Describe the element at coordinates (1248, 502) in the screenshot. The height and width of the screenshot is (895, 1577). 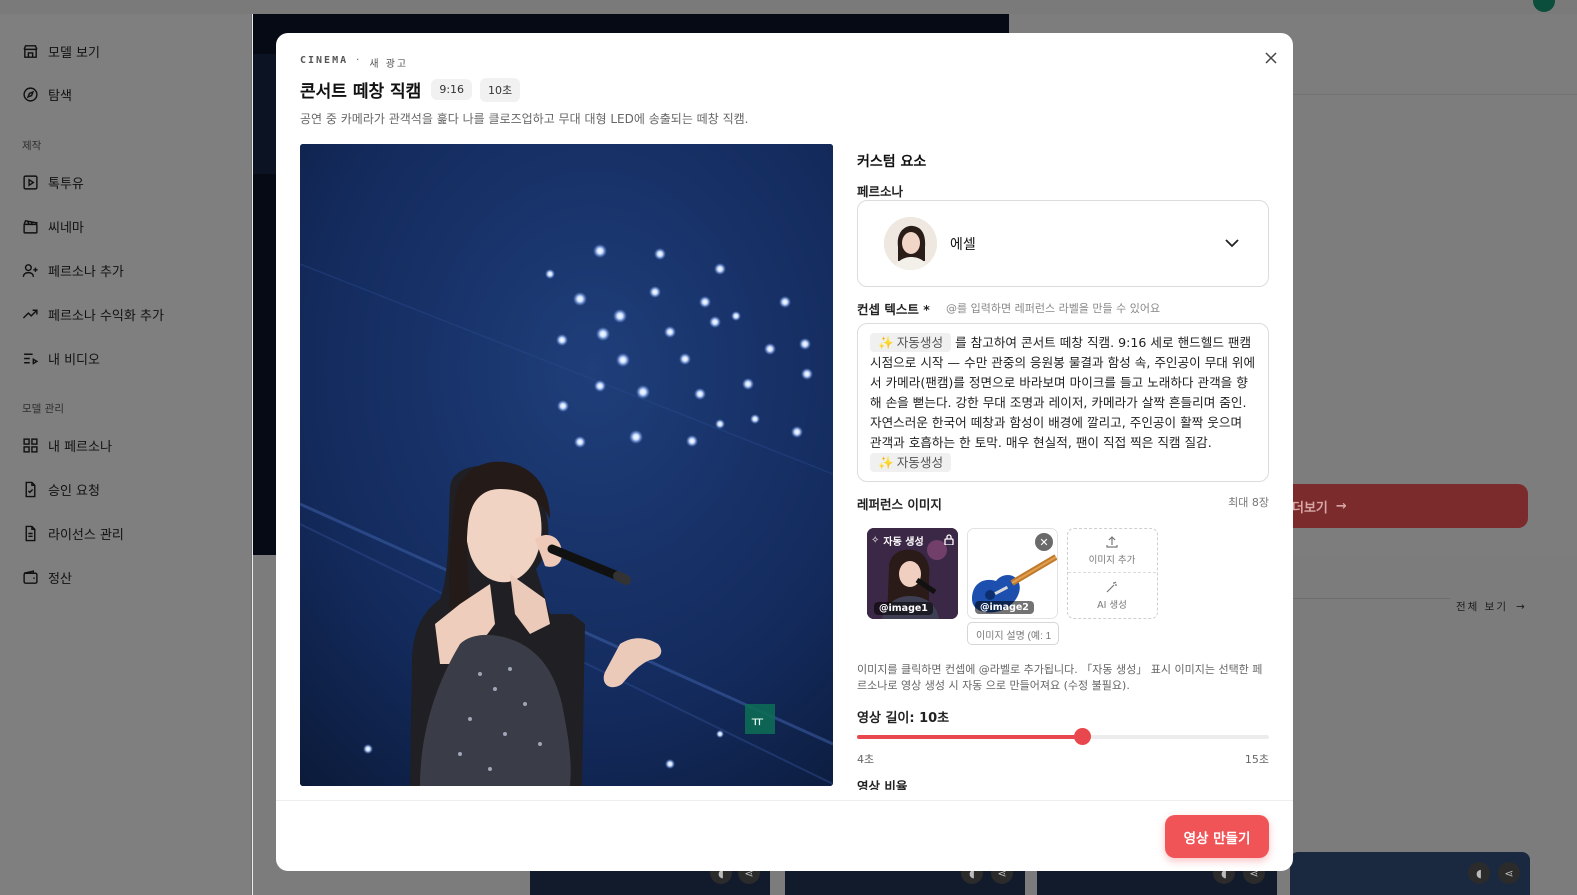
I see `reference-max: 최대 8장` at that location.